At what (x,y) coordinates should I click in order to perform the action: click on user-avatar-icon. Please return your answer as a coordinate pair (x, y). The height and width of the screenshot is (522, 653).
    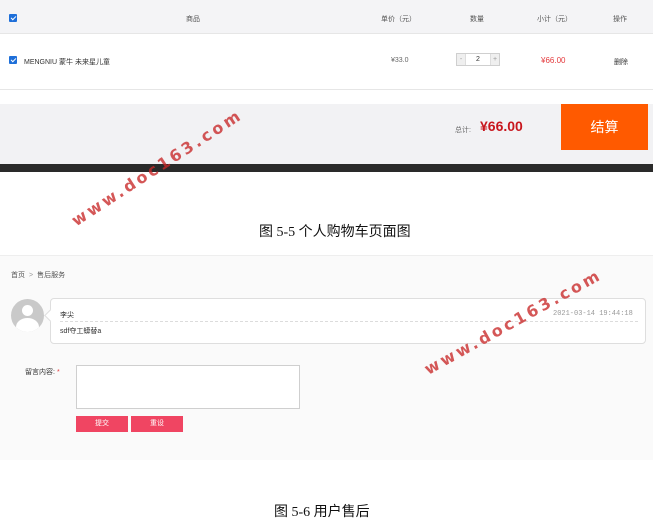
    Looking at the image, I should click on (27, 315).